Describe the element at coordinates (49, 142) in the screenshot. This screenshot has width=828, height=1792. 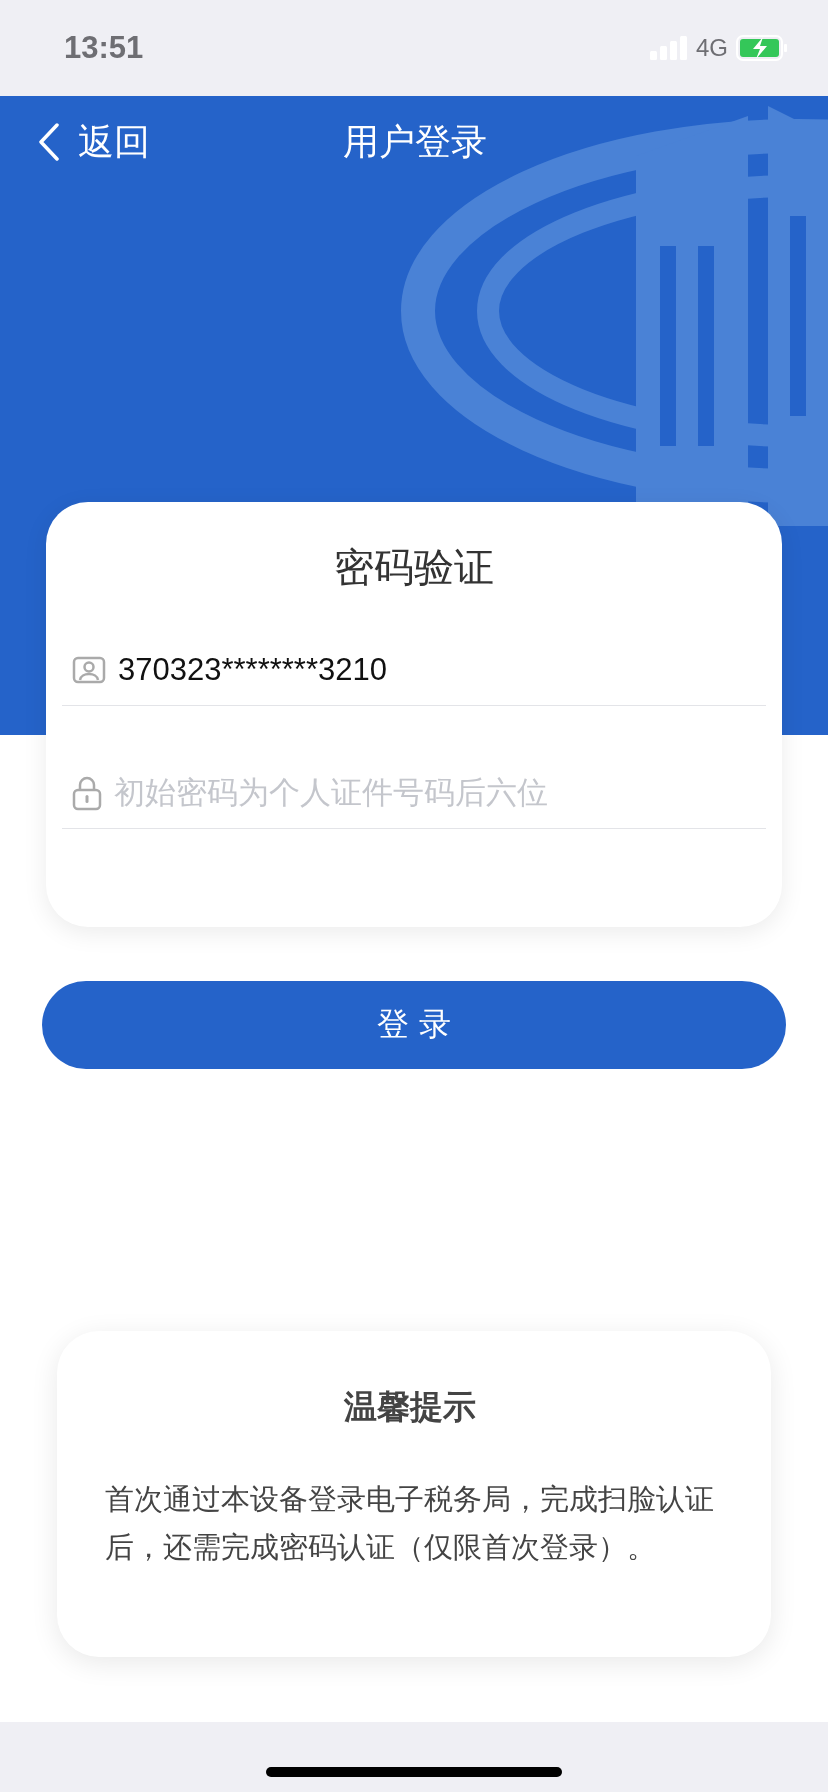
I see `chevron-left-icon` at that location.